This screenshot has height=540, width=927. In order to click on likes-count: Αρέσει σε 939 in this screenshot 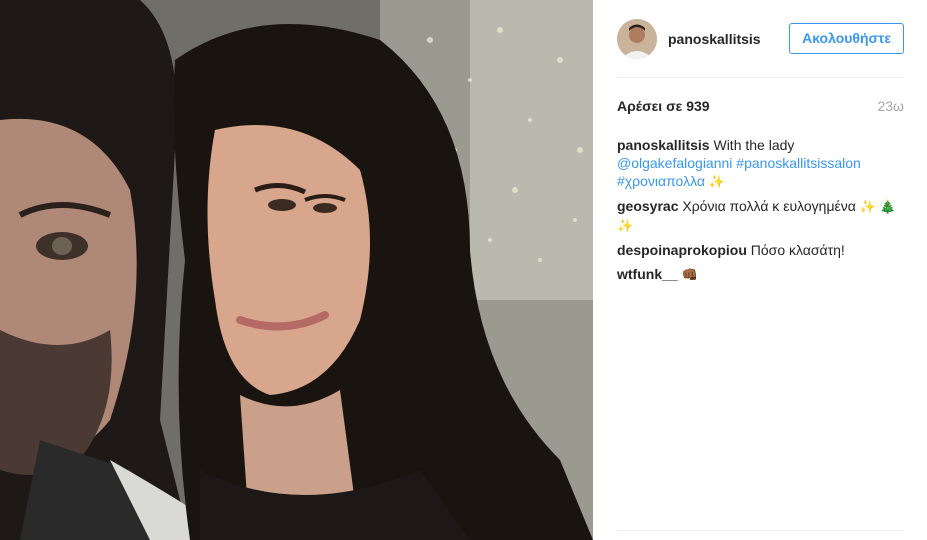, I will do `click(663, 106)`.